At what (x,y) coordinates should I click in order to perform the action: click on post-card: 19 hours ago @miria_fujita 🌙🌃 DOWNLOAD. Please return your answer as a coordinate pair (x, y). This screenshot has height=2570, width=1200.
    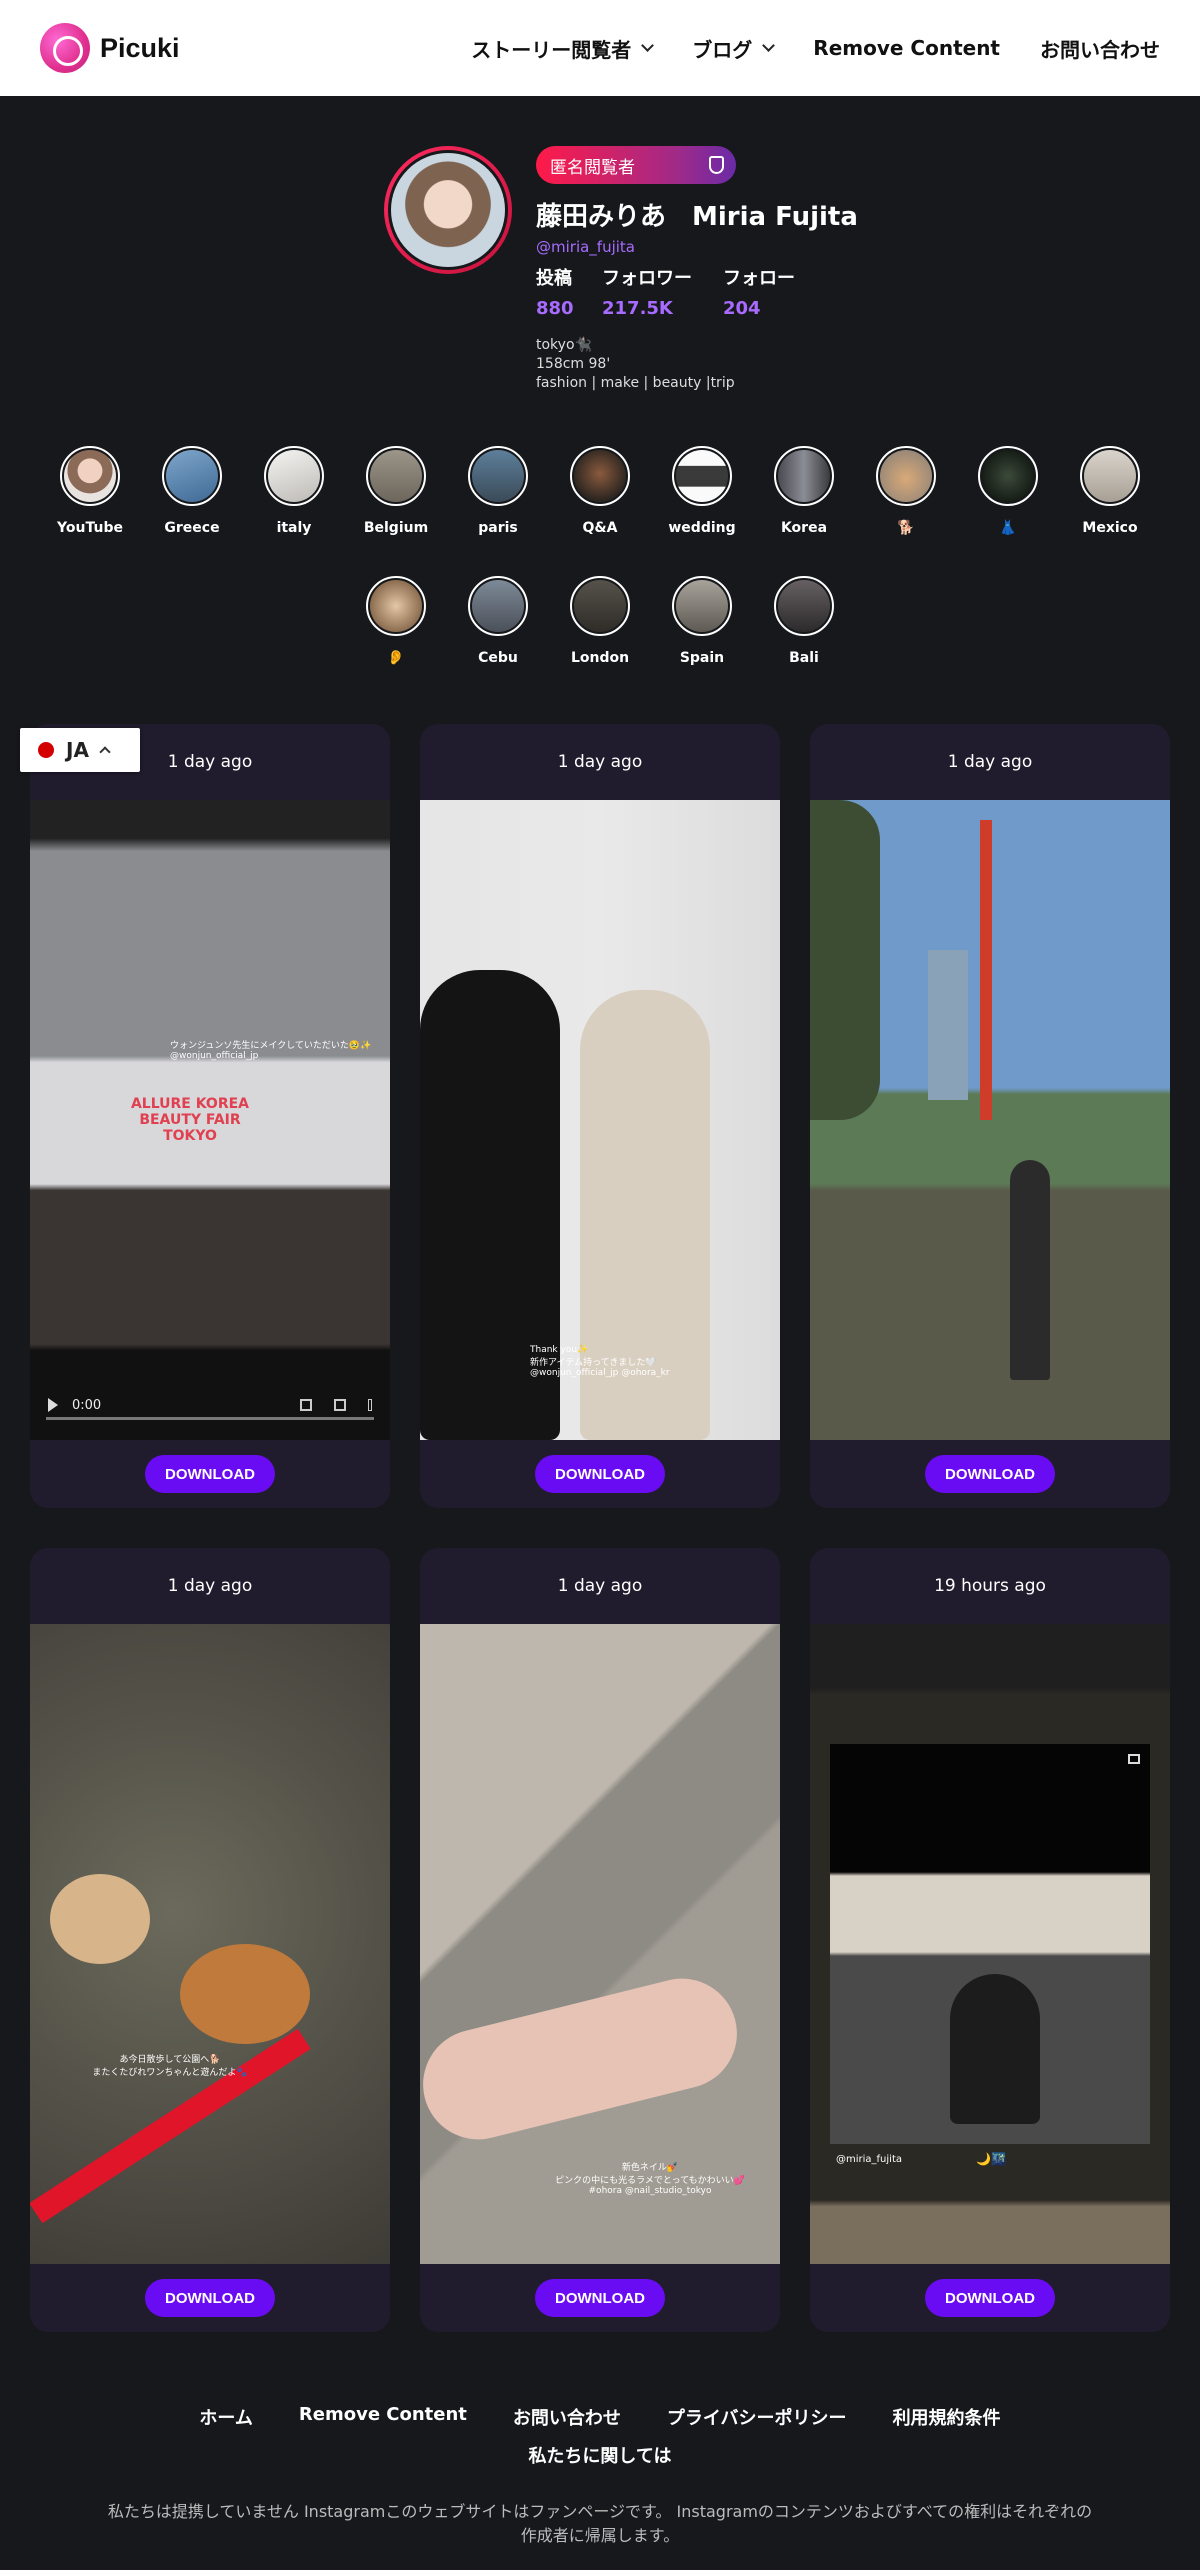
    Looking at the image, I should click on (990, 1940).